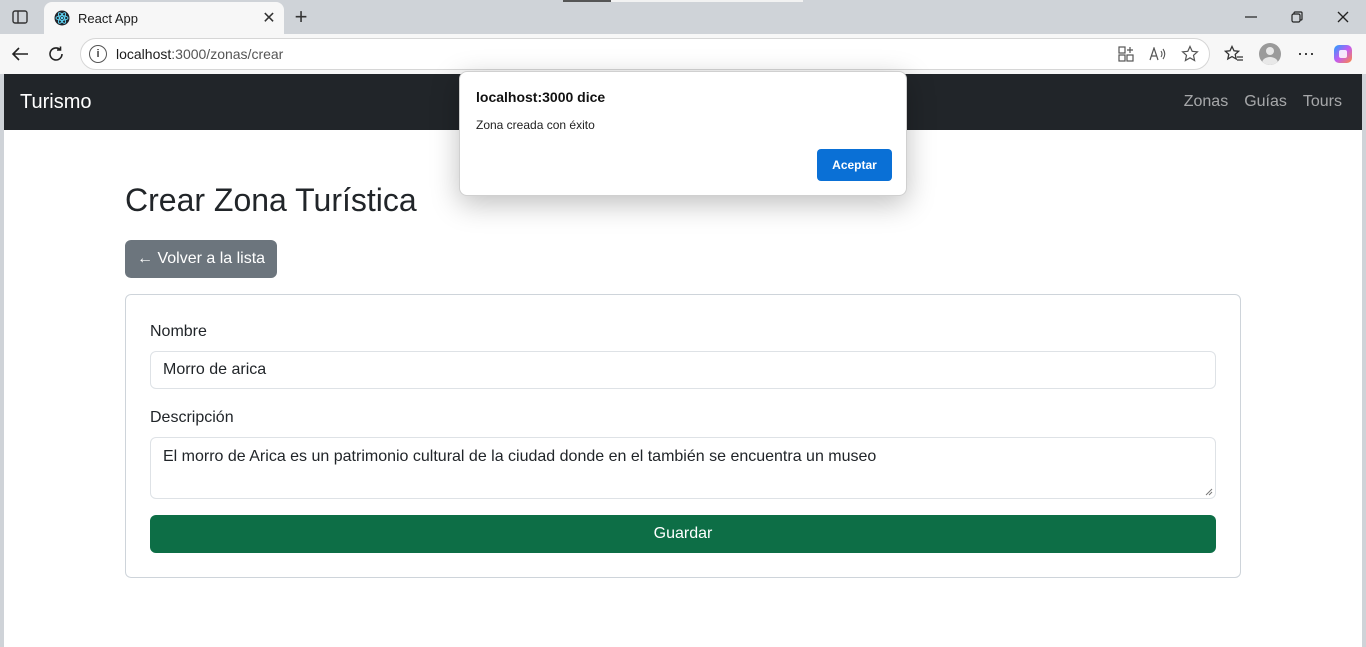 This screenshot has height=647, width=1366. What do you see at coordinates (1343, 17) in the screenshot?
I see `close-window-icon` at bounding box center [1343, 17].